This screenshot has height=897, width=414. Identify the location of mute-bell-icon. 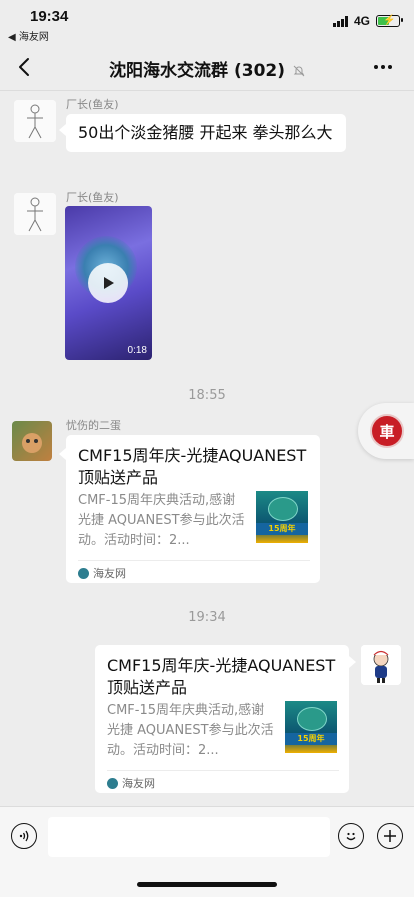
(299, 71).